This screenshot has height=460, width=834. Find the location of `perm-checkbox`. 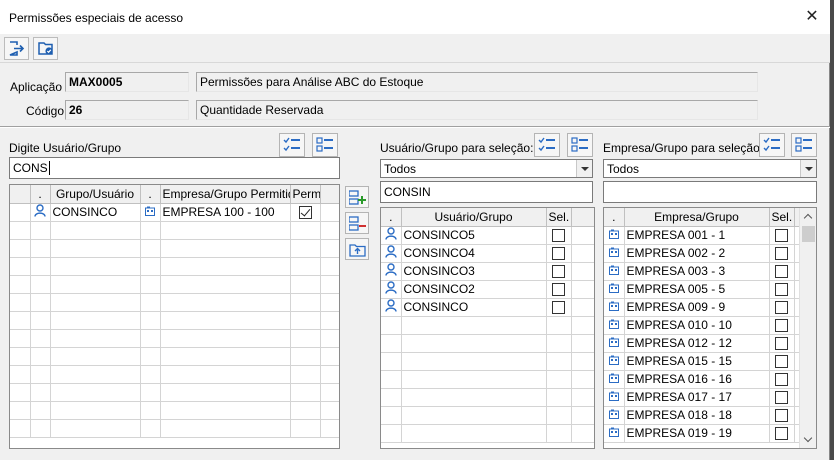

perm-checkbox is located at coordinates (305, 212).